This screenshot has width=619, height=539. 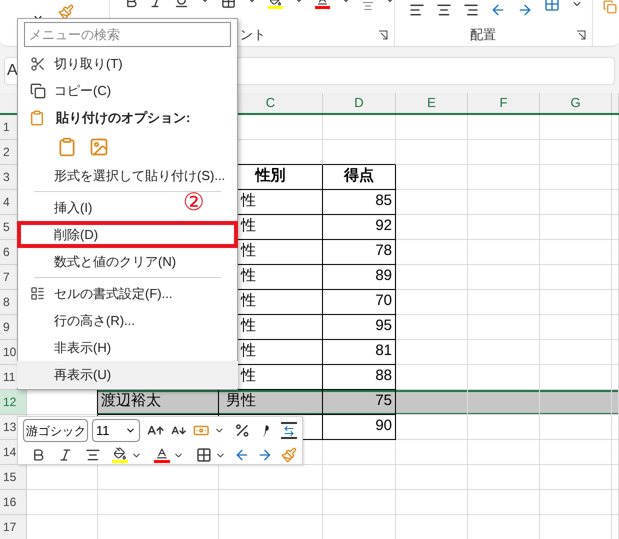 What do you see at coordinates (271, 103) in the screenshot?
I see `column-header: C` at bounding box center [271, 103].